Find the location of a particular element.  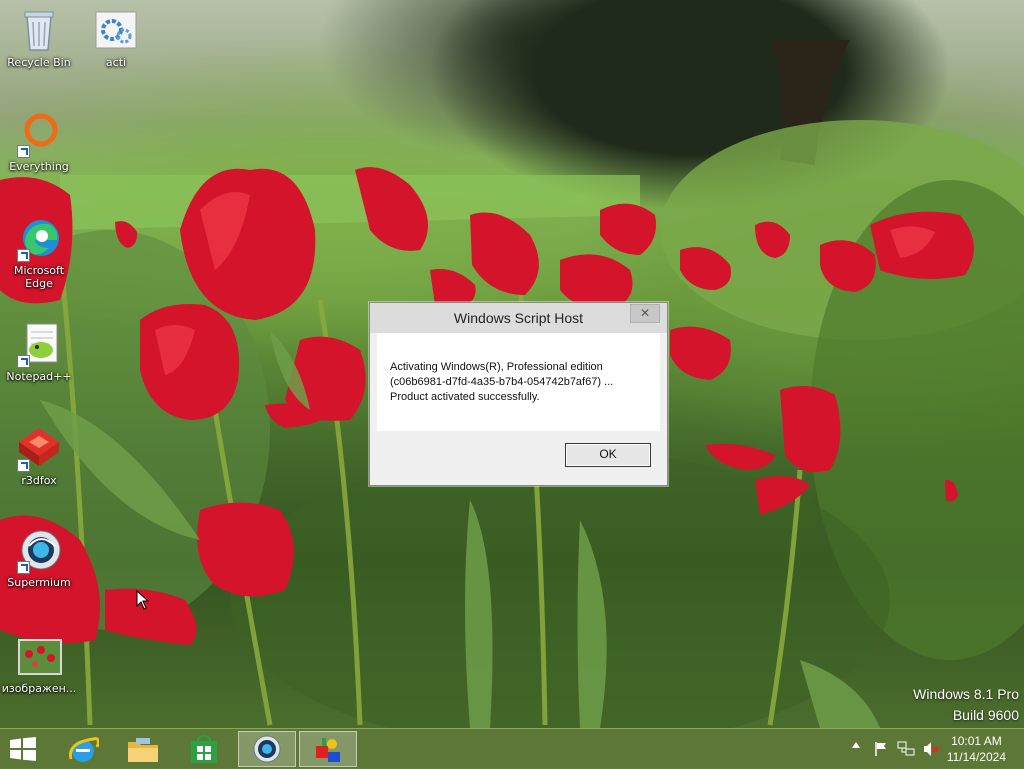

desktop-icon-recycle-bin: Recycle Bin is located at coordinates (39, 37).